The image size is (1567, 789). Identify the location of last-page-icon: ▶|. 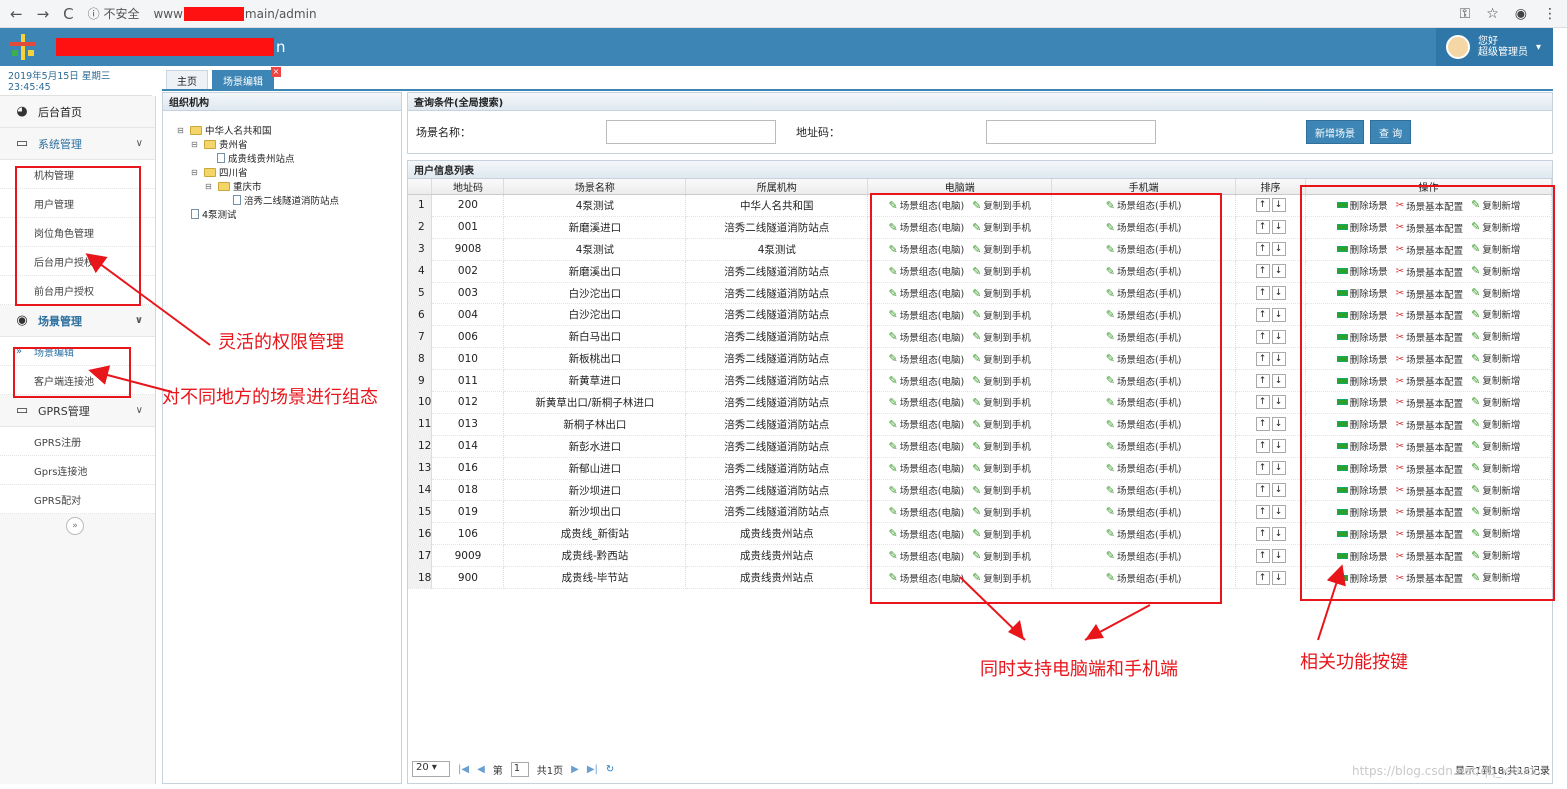
(592, 769).